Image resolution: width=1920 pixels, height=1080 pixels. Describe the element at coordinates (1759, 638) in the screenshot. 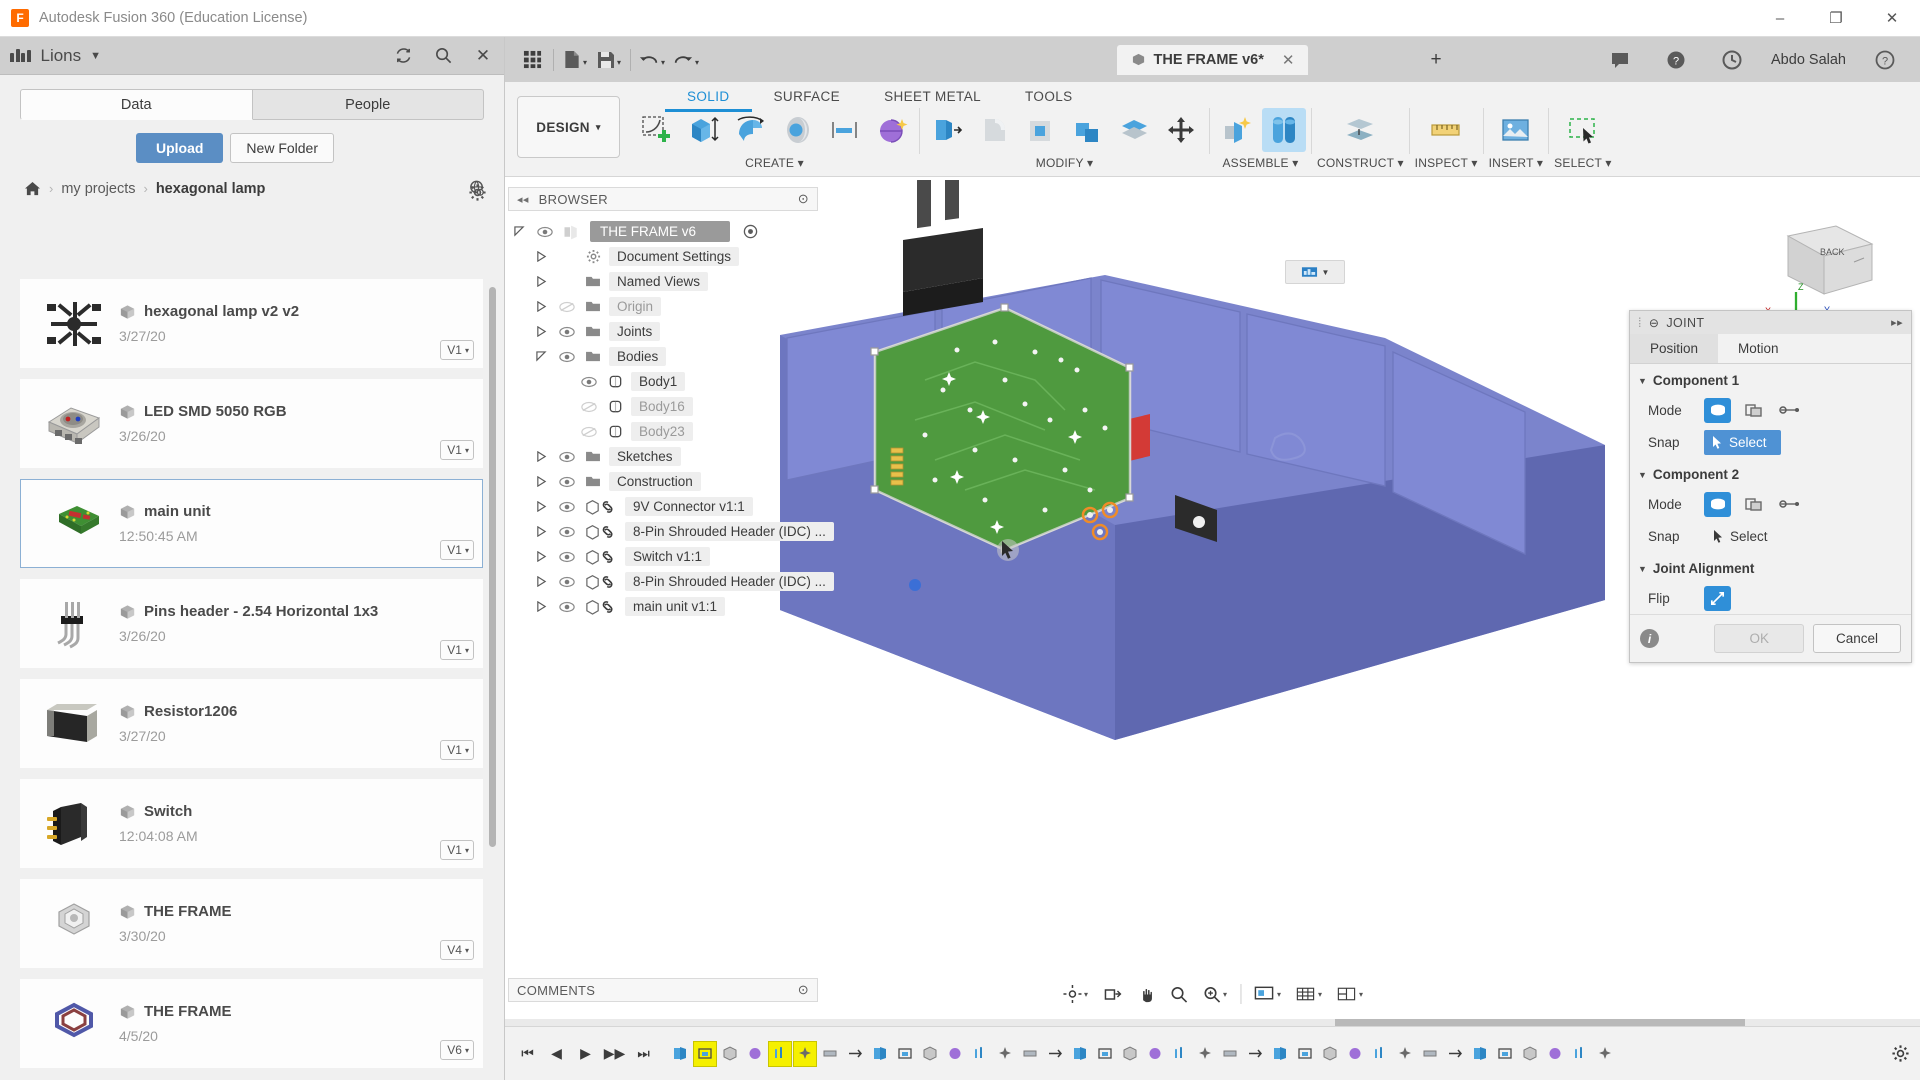

I see `ok-button: OK` at that location.